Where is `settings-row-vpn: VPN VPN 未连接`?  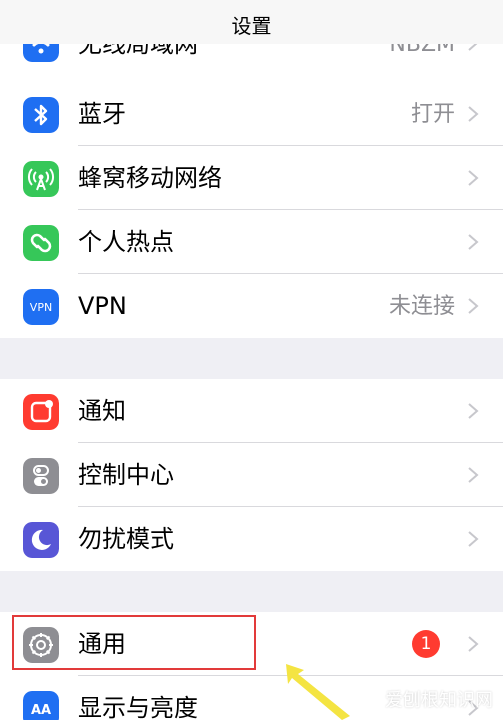 settings-row-vpn: VPN VPN 未连接 is located at coordinates (251, 306).